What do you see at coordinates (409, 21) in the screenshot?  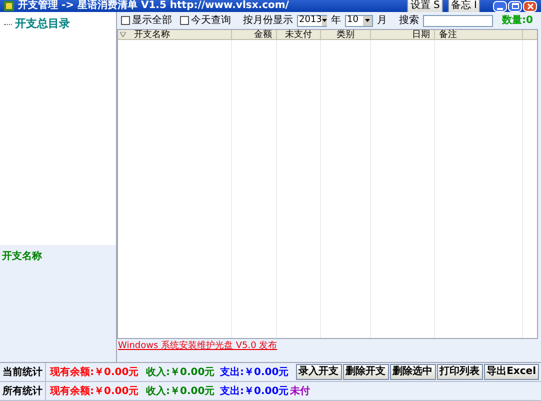 I see `search-label: 搜索` at bounding box center [409, 21].